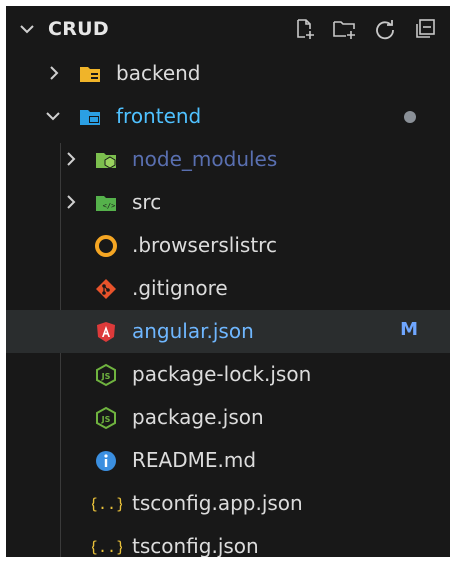  I want to click on node-folder-icon, so click(106, 160).